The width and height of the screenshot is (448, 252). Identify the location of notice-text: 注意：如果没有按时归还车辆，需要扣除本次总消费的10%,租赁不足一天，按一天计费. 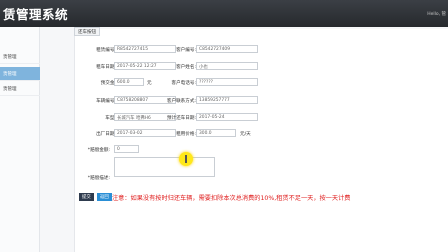
(231, 198).